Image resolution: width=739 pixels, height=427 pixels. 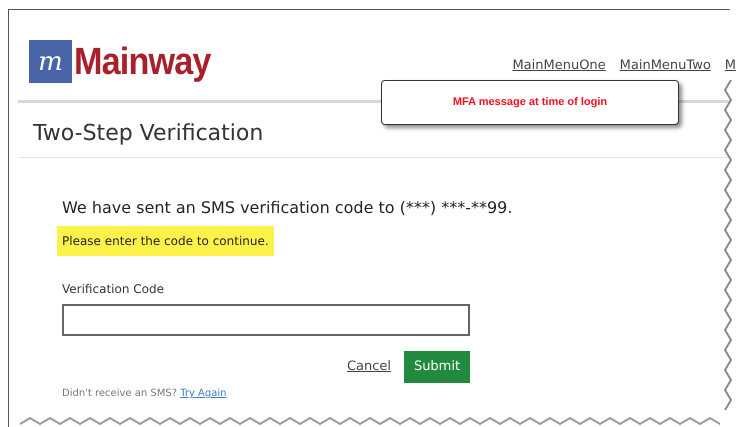 I want to click on highlight-note: Please enter the code to continue., so click(x=165, y=241).